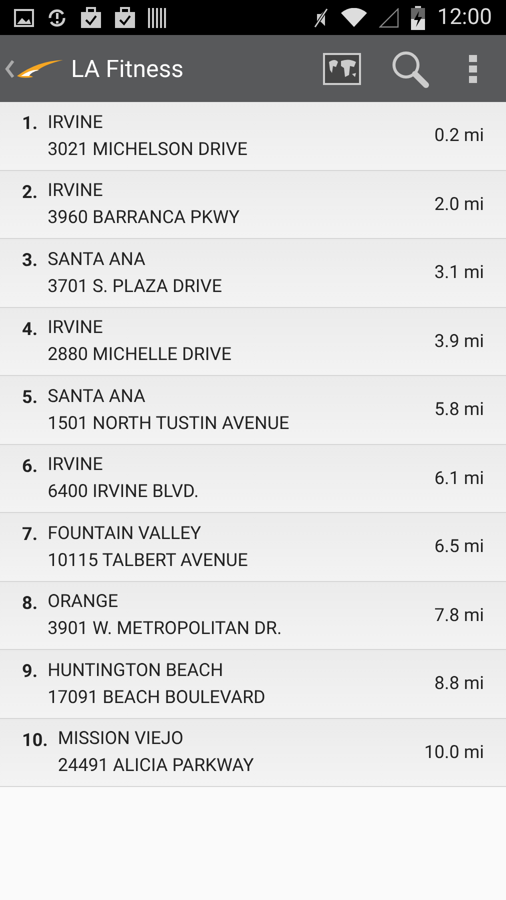 Image resolution: width=506 pixels, height=900 pixels. What do you see at coordinates (30, 192) in the screenshot?
I see `location-number: 2.` at bounding box center [30, 192].